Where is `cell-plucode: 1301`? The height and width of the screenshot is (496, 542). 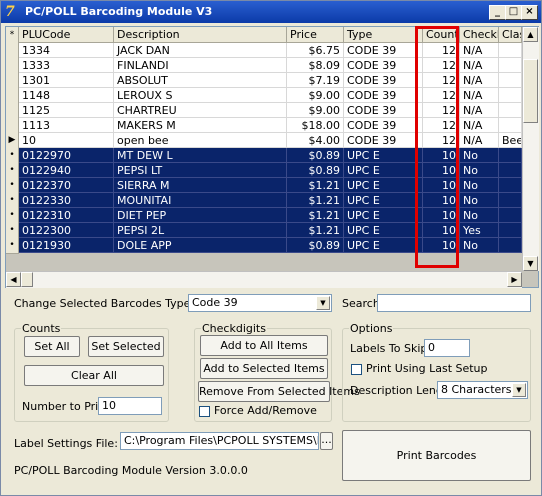 cell-plucode: 1301 is located at coordinates (66, 80).